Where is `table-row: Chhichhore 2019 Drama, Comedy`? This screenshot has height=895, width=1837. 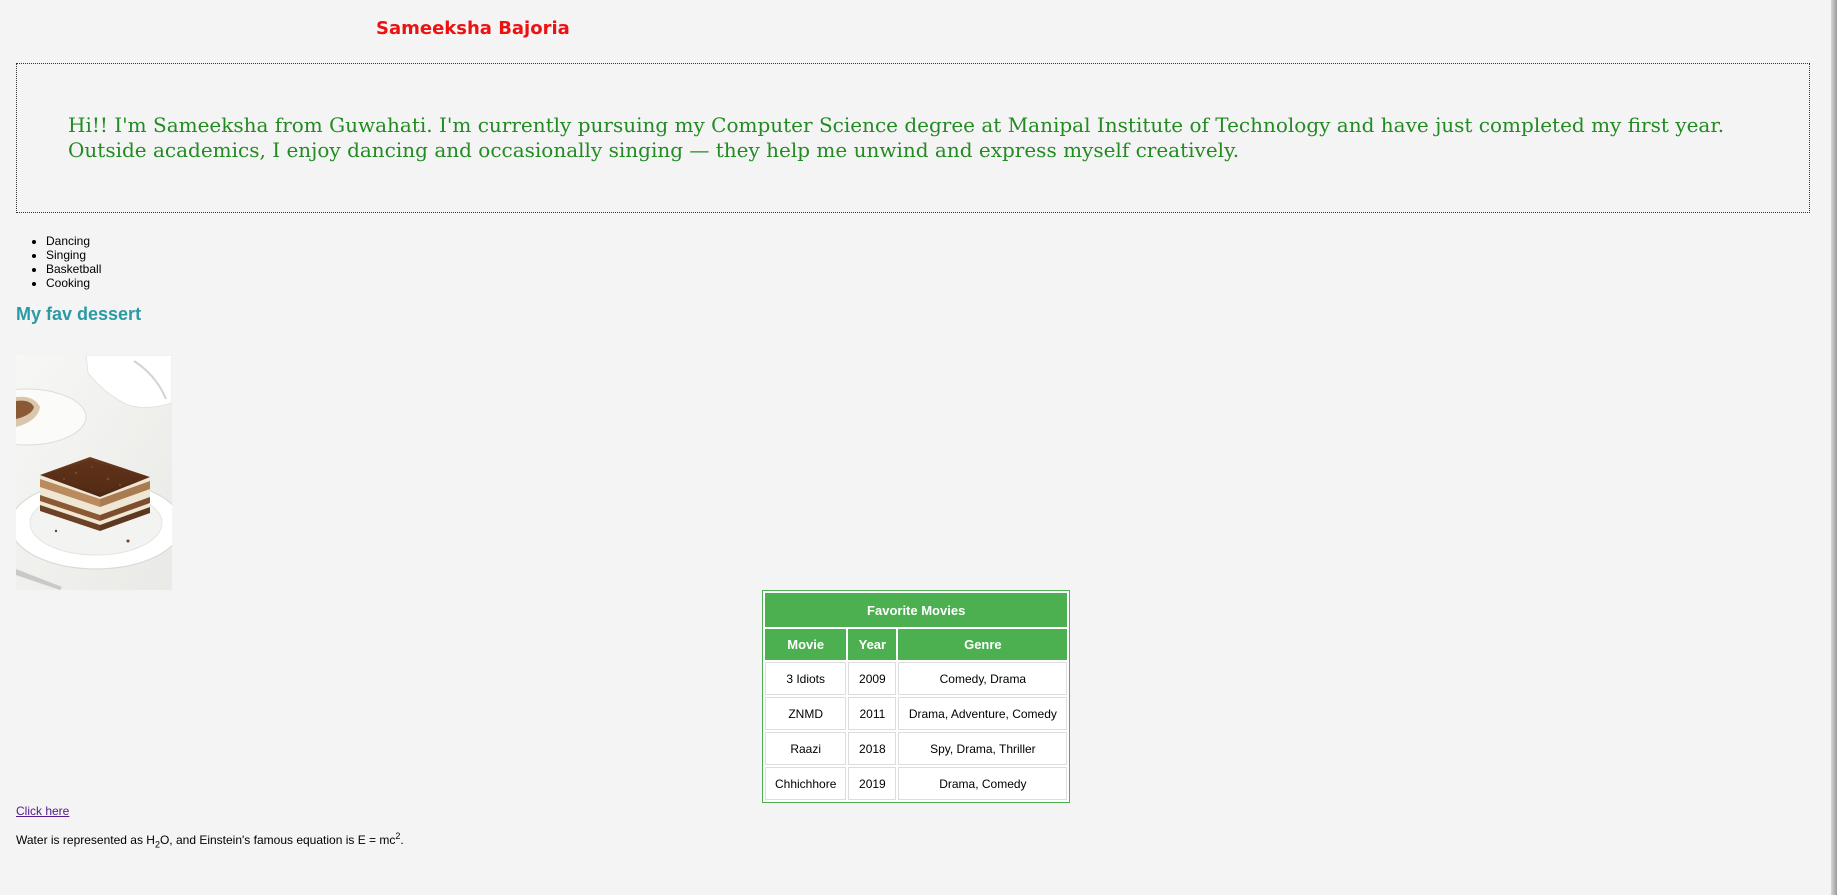 table-row: Chhichhore 2019 Drama, Comedy is located at coordinates (916, 783).